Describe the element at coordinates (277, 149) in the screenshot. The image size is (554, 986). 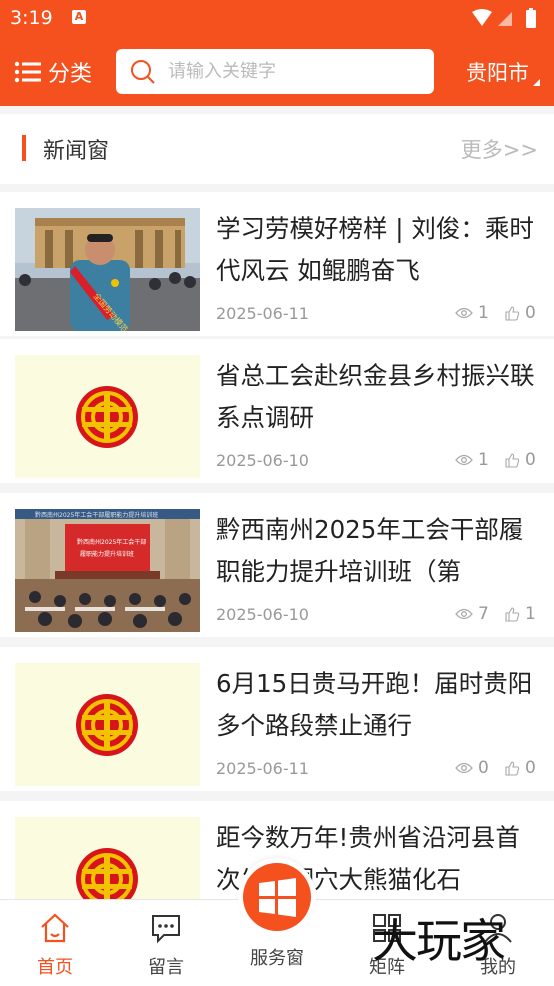
I see `news-section-header: 新闻窗 更多>>` at that location.